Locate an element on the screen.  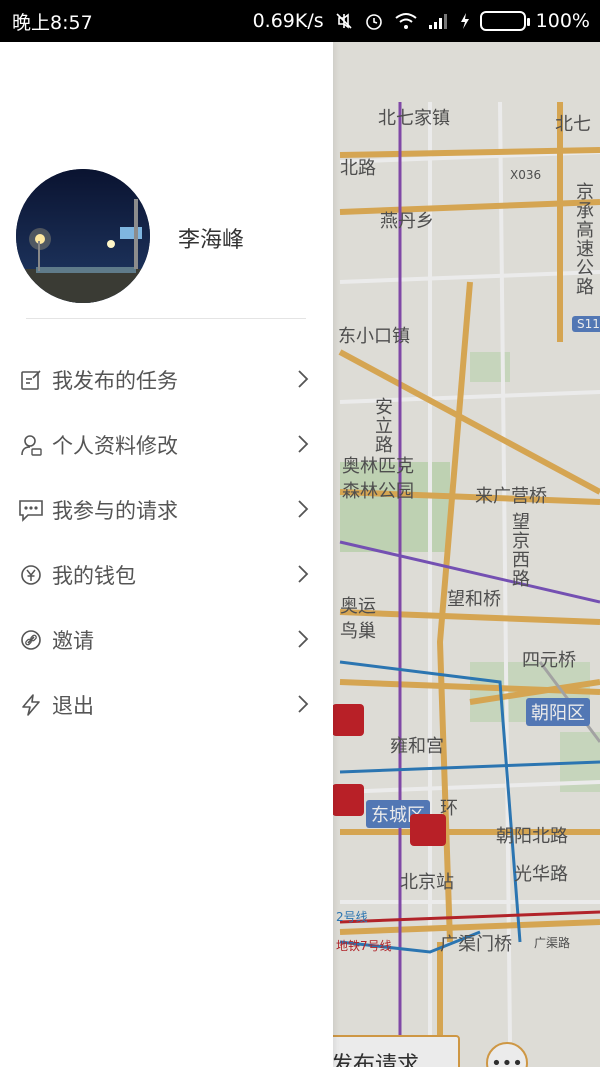
map-label-line7: 地铁7号线 is located at coordinates (364, 946).